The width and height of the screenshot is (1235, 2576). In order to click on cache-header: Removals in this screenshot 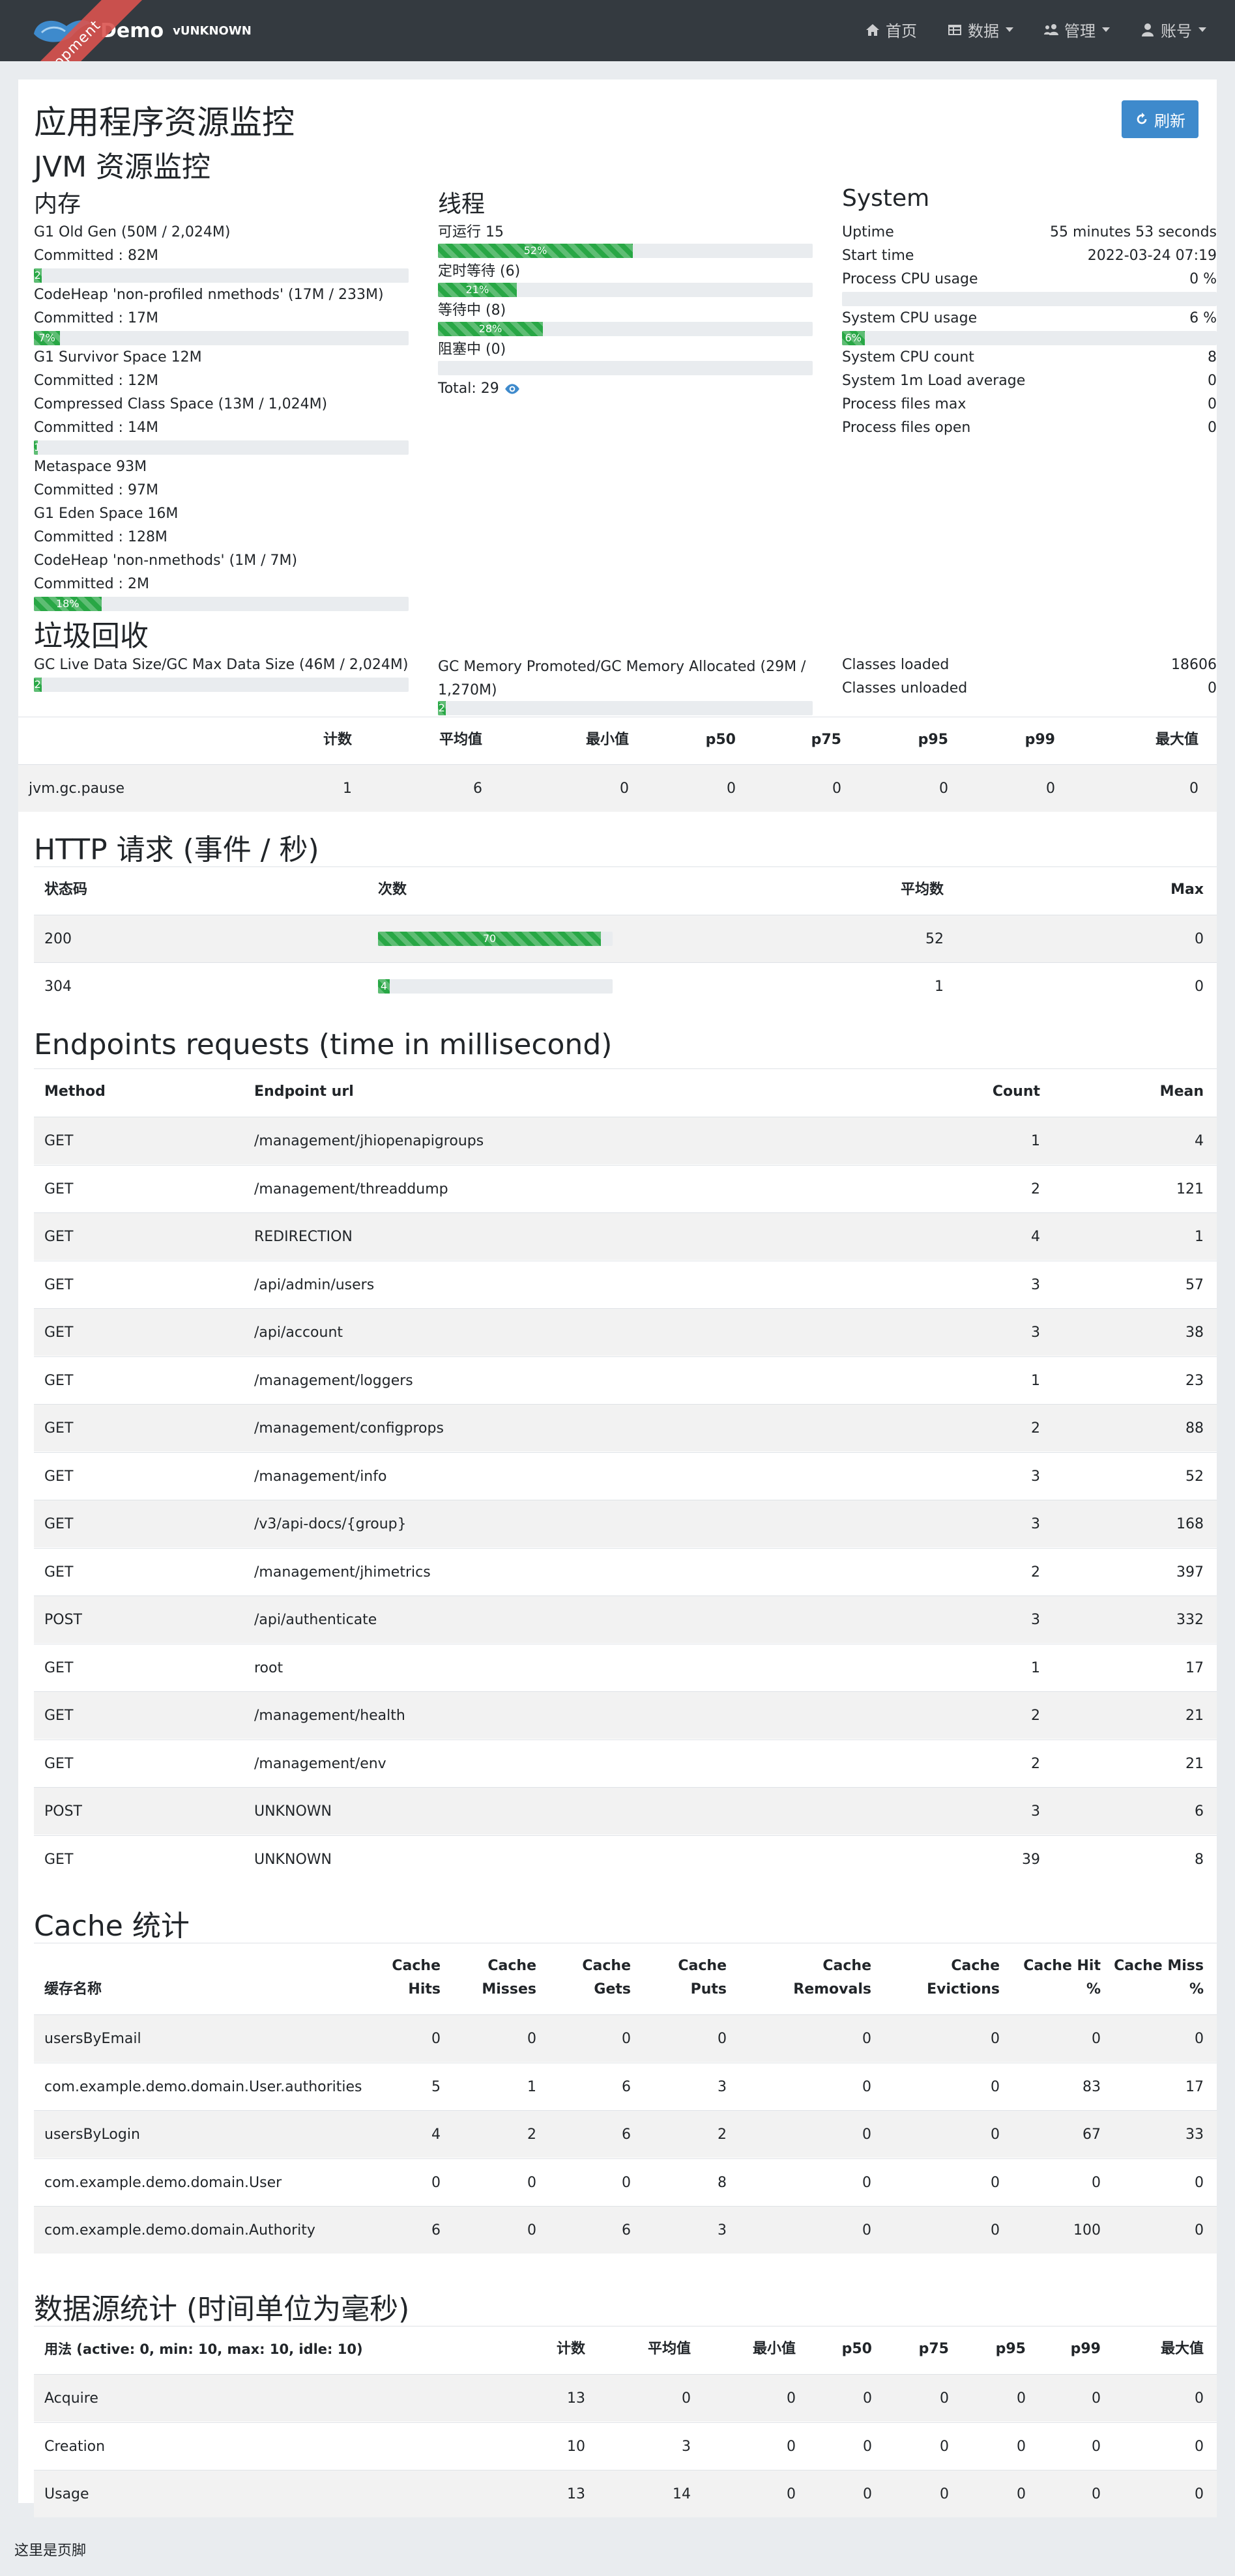, I will do `click(832, 1989)`.